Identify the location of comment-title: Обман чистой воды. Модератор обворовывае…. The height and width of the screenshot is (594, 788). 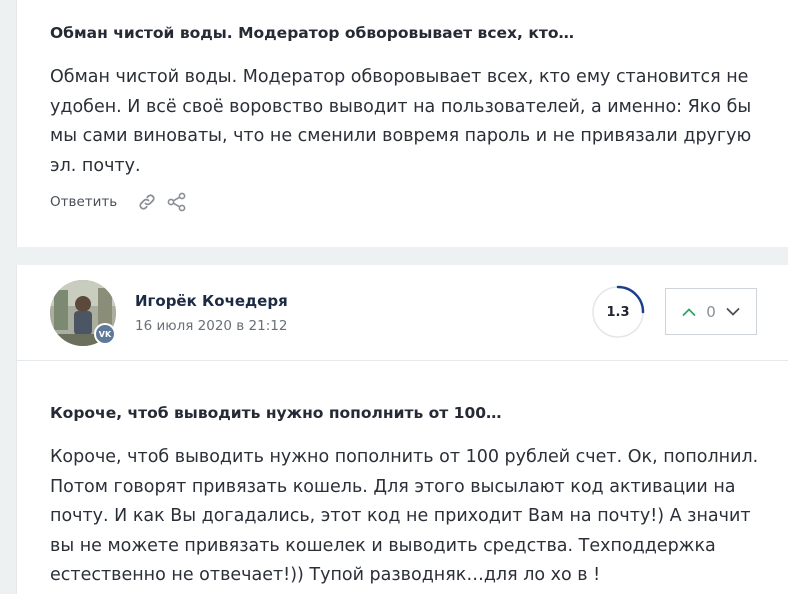
(312, 33).